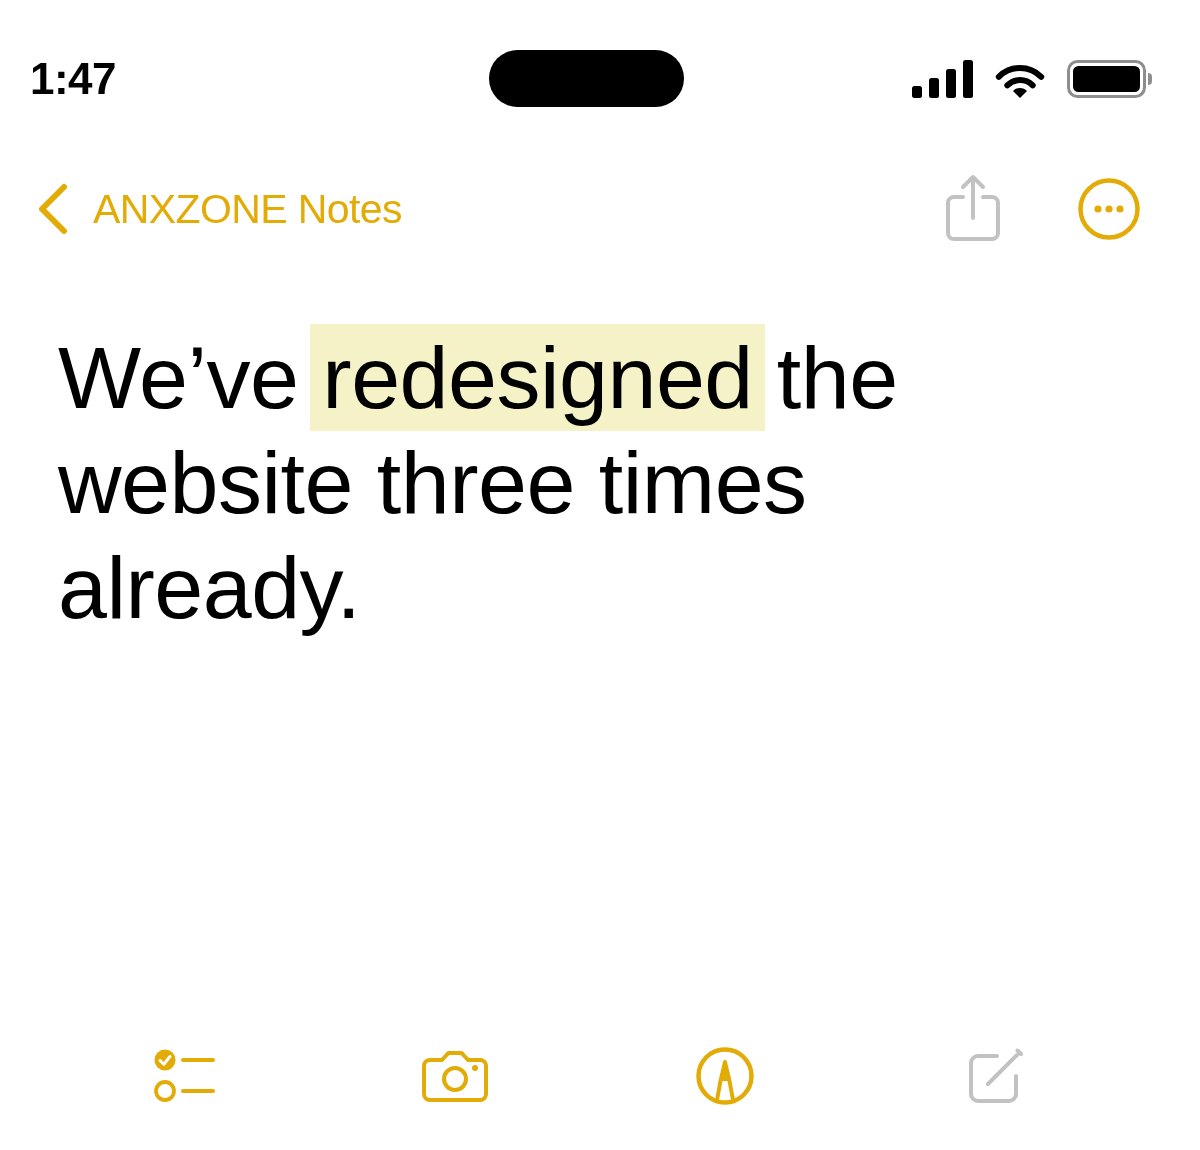 Image resolution: width=1200 pixels, height=1150 pixels. I want to click on status-time: 1:47, so click(73, 78).